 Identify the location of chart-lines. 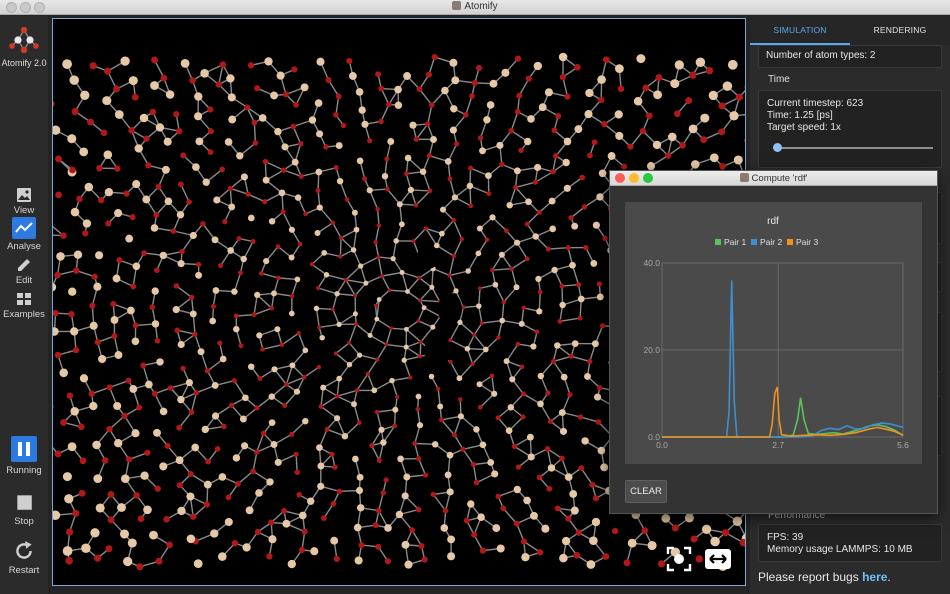
(783, 359).